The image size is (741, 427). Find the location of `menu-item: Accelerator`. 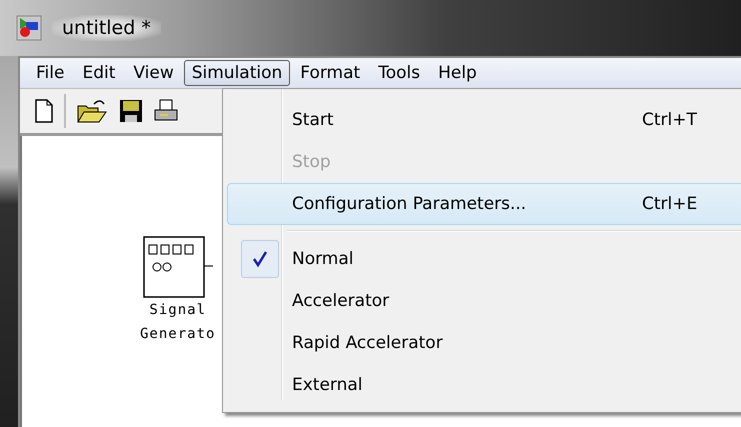

menu-item: Accelerator is located at coordinates (484, 301).